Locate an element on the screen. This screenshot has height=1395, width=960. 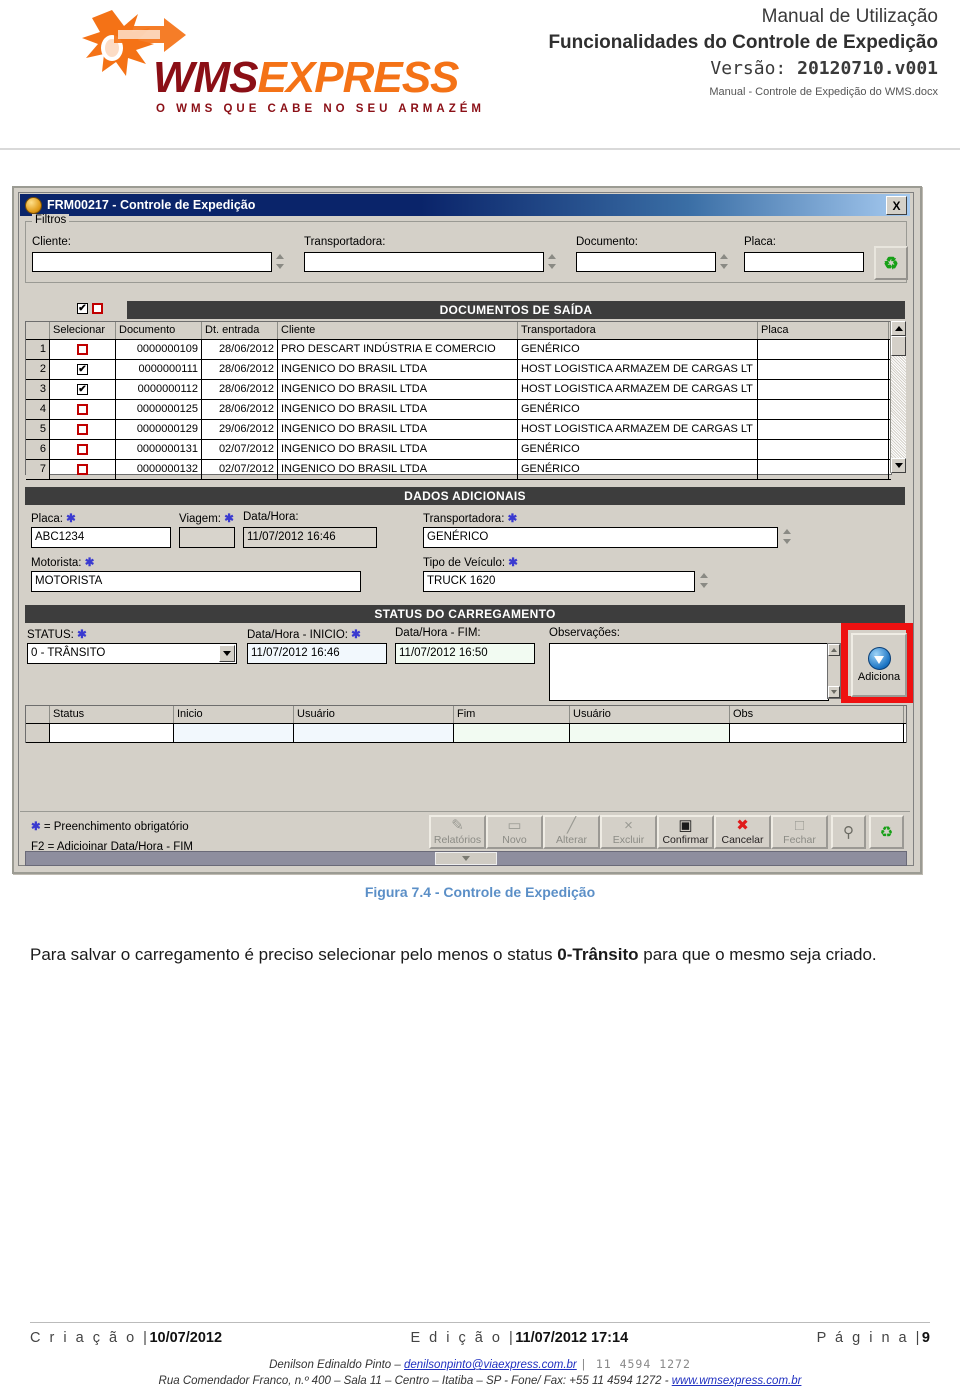
recycle-icon: ♻ is located at coordinates (886, 832).